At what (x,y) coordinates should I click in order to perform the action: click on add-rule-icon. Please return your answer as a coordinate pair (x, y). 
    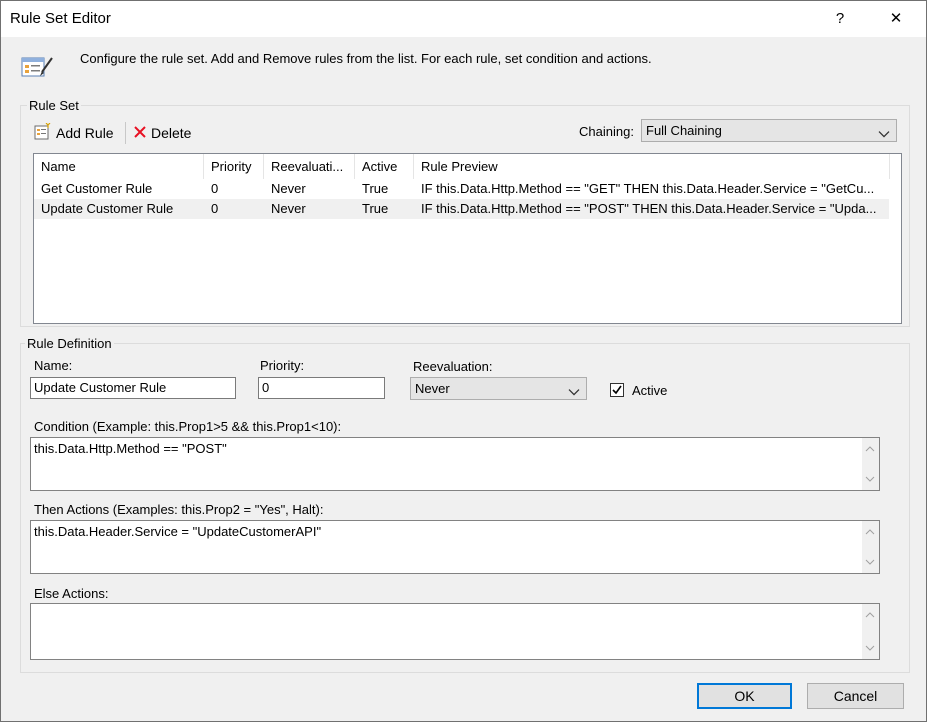
    Looking at the image, I should click on (43, 133).